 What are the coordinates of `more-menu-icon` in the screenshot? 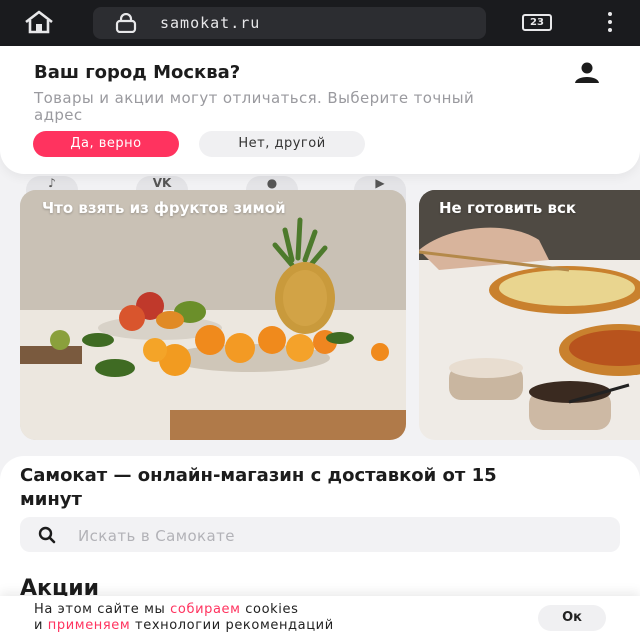 It's located at (610, 23).